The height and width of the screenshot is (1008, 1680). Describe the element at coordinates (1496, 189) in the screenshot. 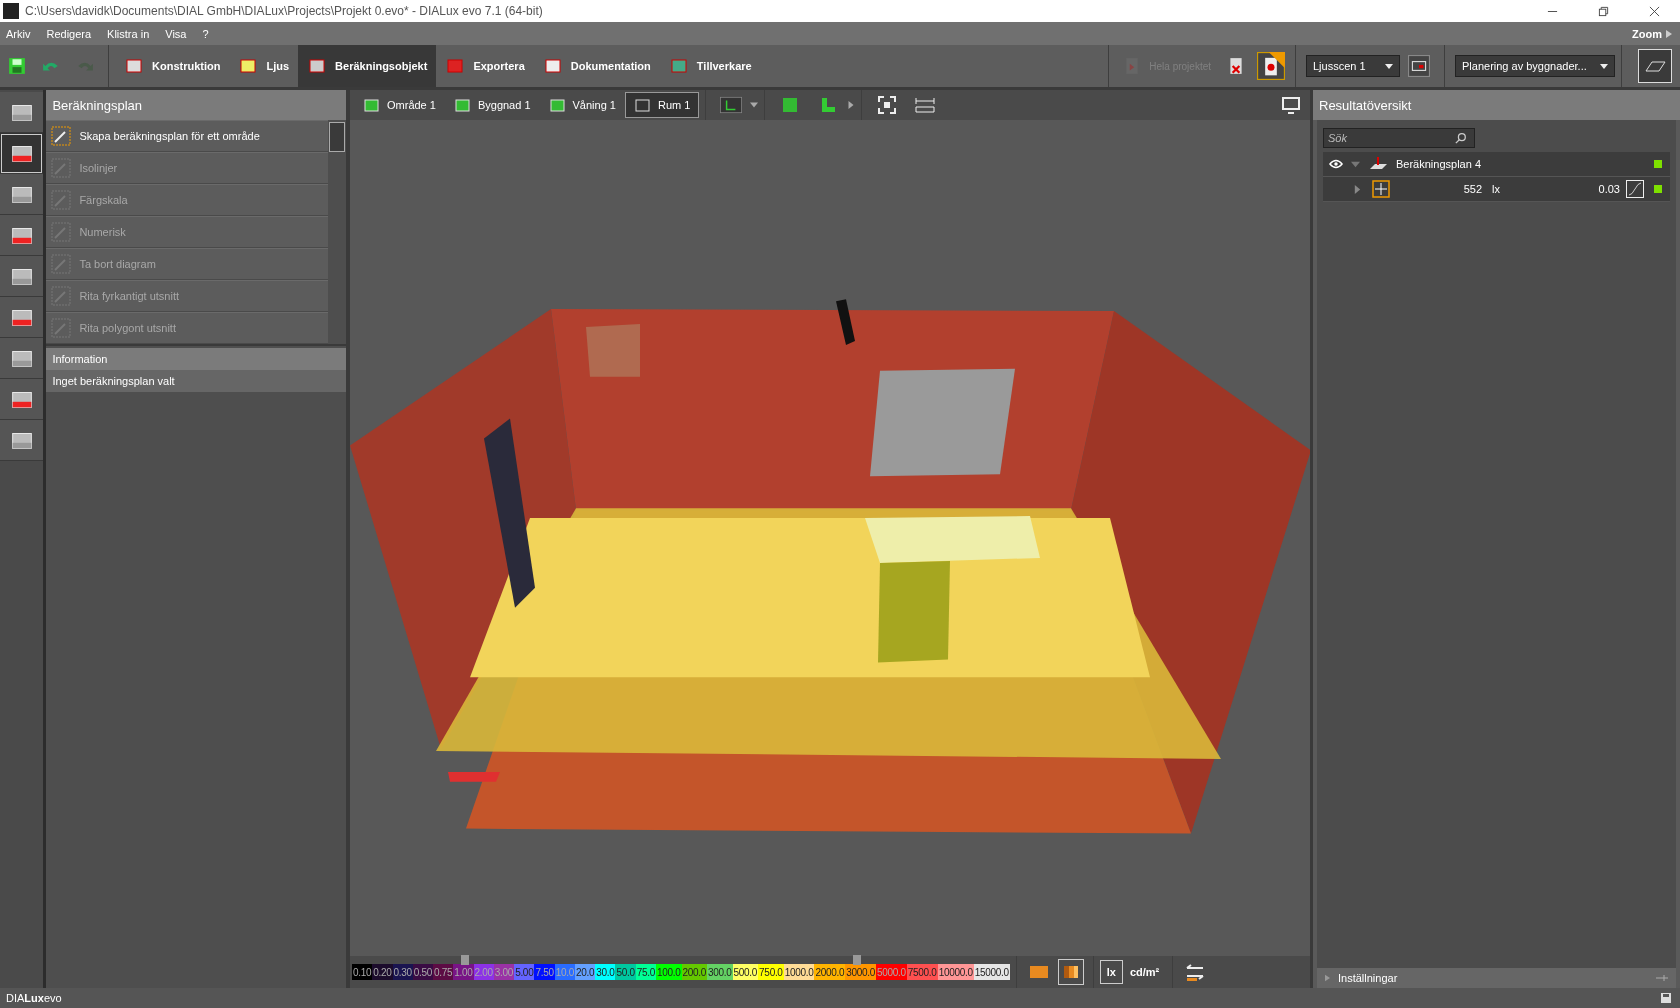

I see `unit-label: lx` at that location.